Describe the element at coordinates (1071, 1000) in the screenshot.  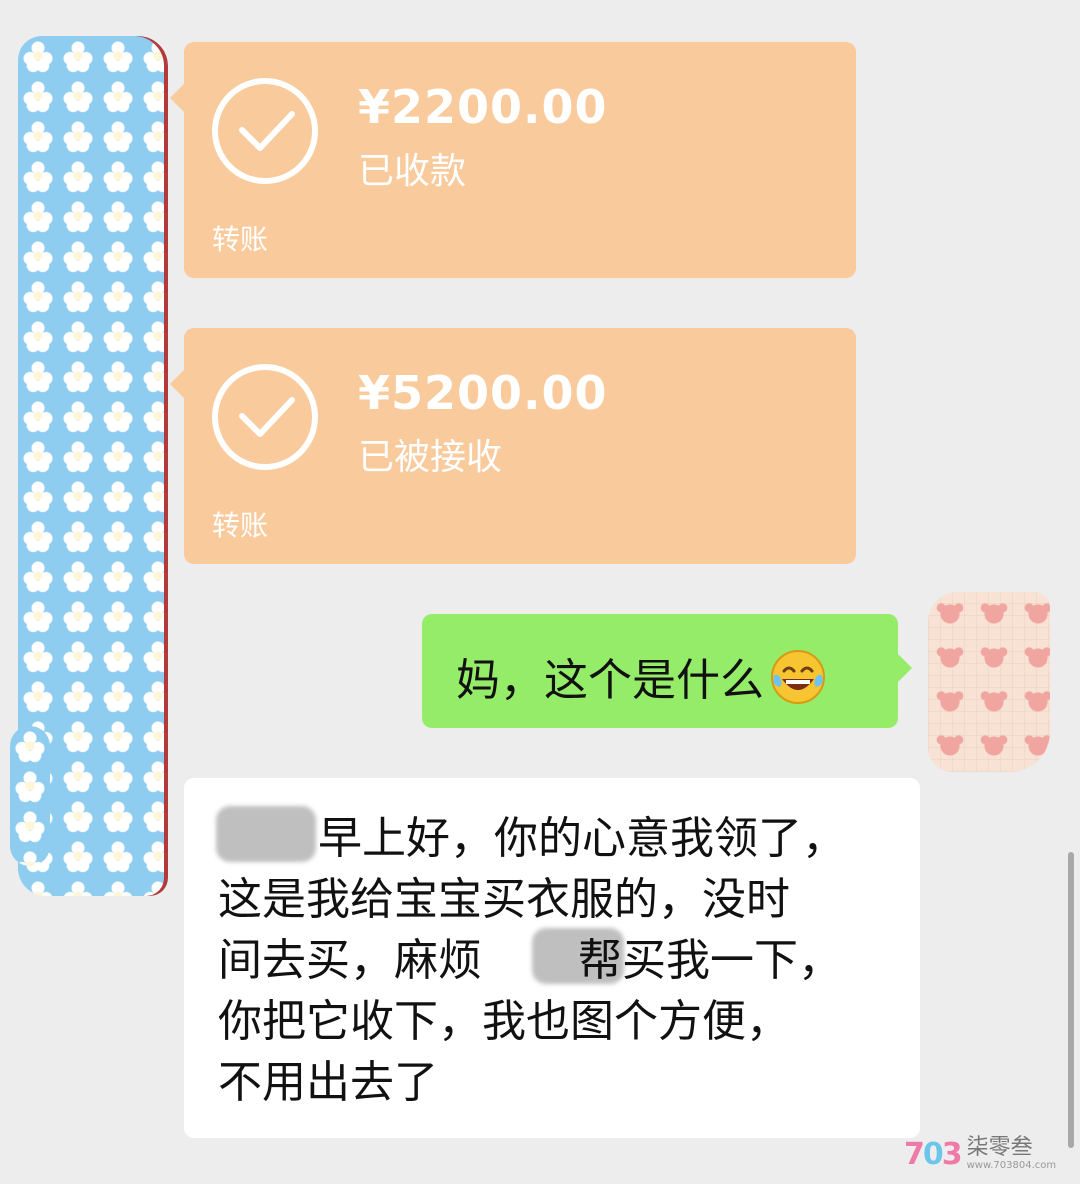
I see `scrollbar` at that location.